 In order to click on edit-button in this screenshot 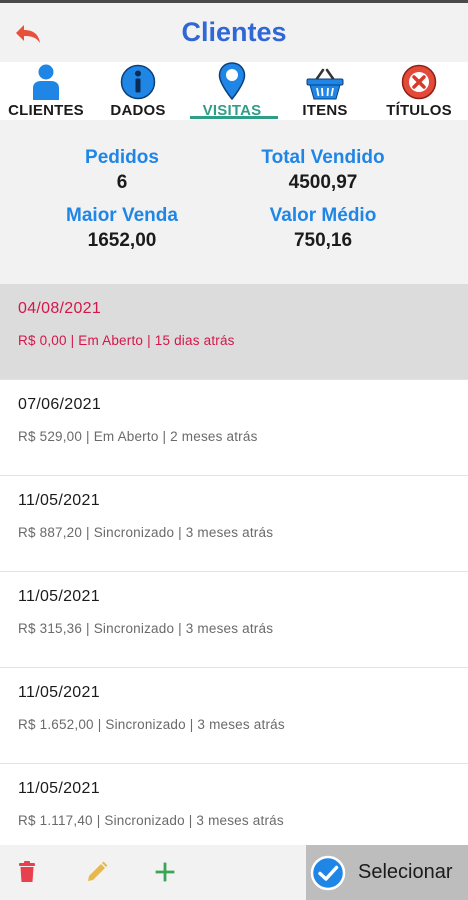, I will do `click(97, 872)`.